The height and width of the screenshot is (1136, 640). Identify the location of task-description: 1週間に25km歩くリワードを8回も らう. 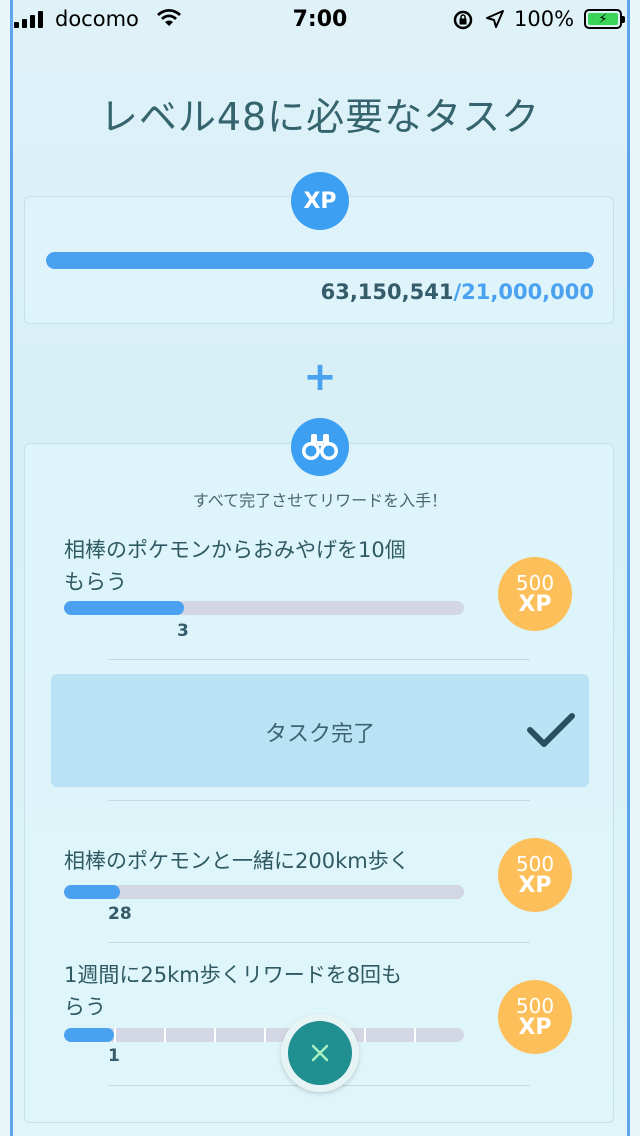
(274, 991).